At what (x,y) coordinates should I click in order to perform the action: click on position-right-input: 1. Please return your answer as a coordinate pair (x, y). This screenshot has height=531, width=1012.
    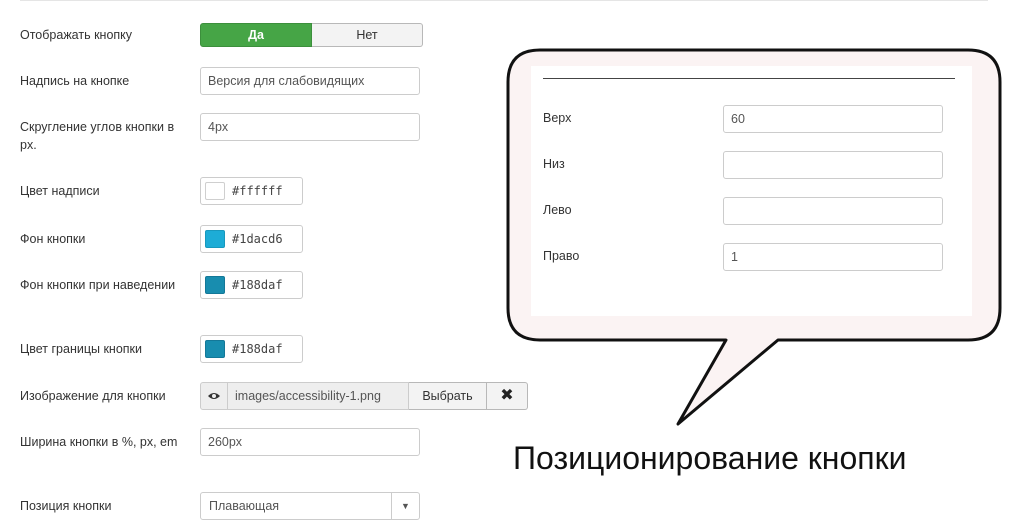
    Looking at the image, I should click on (833, 257).